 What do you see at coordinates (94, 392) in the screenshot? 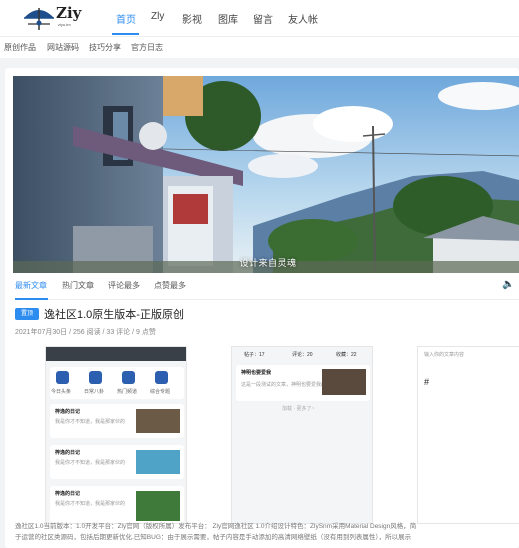
I see `icon-label: 日常八卦` at bounding box center [94, 392].